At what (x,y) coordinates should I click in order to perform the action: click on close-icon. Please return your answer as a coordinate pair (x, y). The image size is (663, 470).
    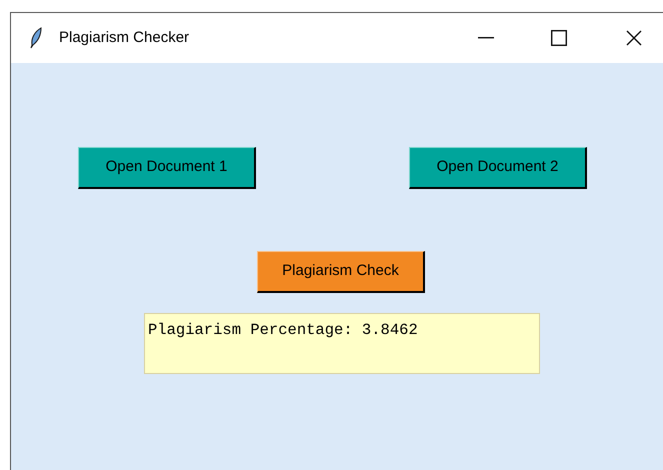
    Looking at the image, I should click on (634, 38).